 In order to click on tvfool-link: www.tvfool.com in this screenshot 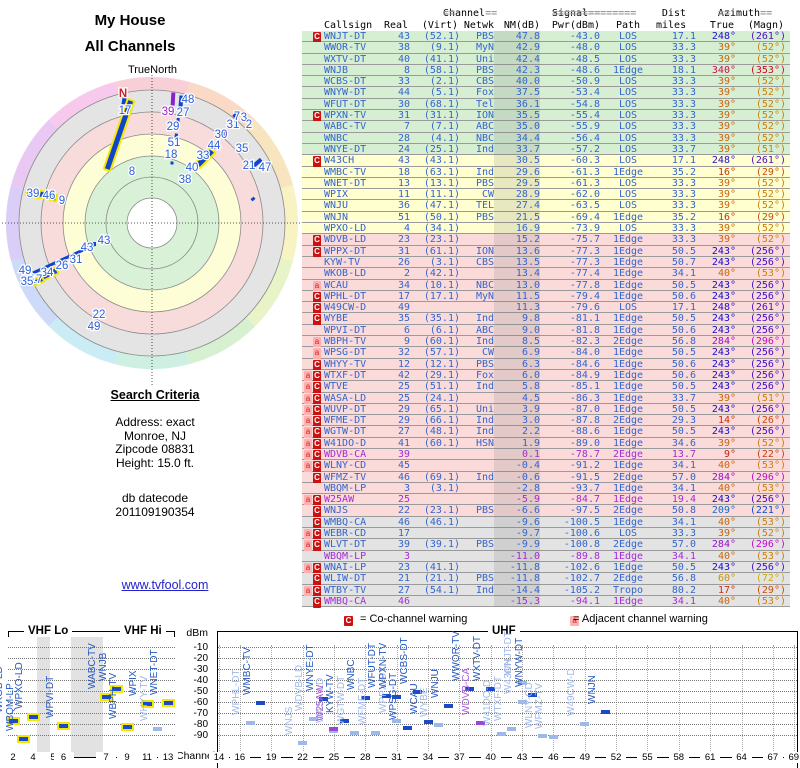, I will do `click(165, 585)`.